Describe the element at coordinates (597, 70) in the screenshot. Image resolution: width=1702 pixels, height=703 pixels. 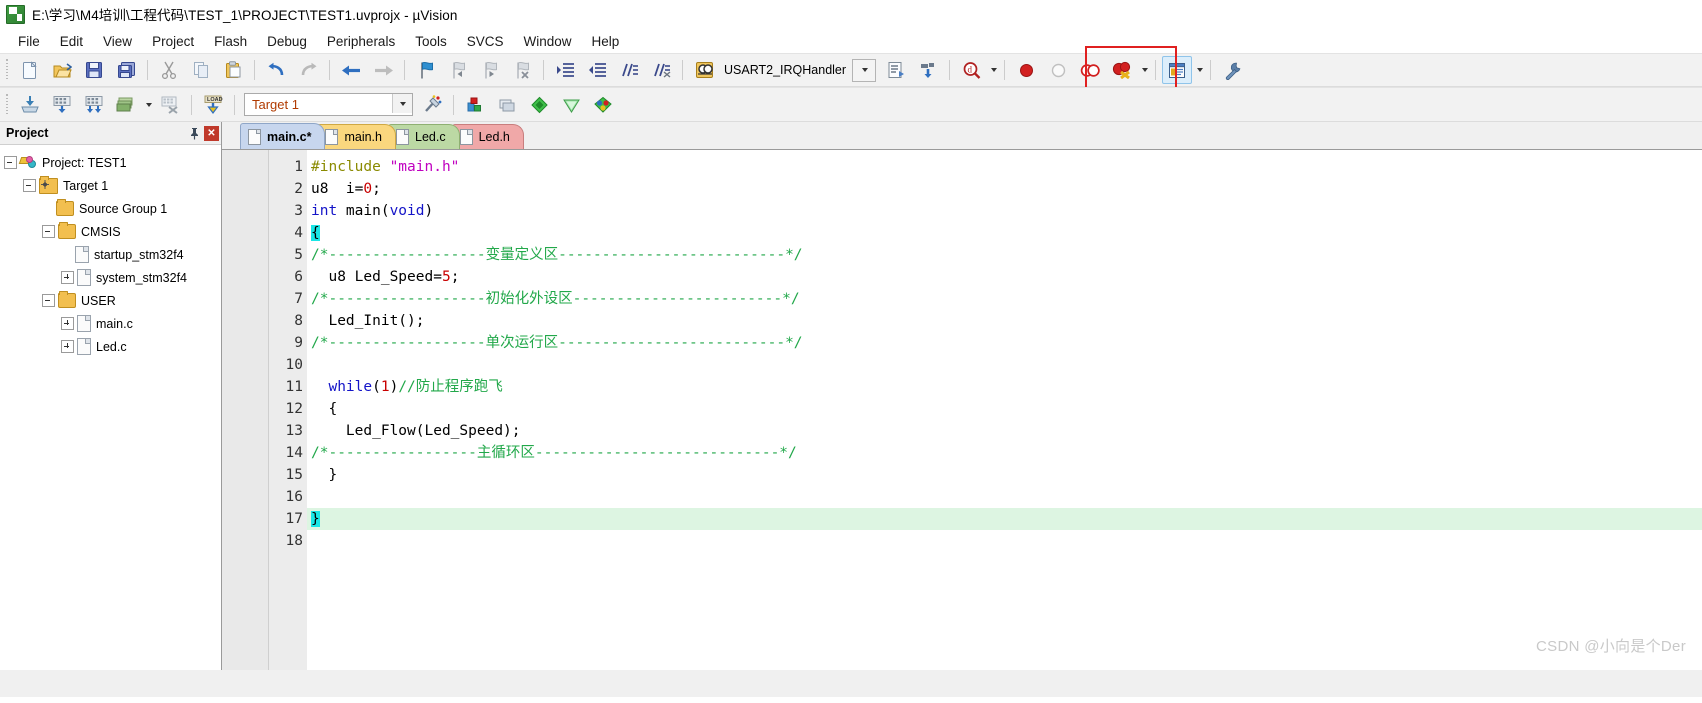
I see `outdent-icon` at that location.